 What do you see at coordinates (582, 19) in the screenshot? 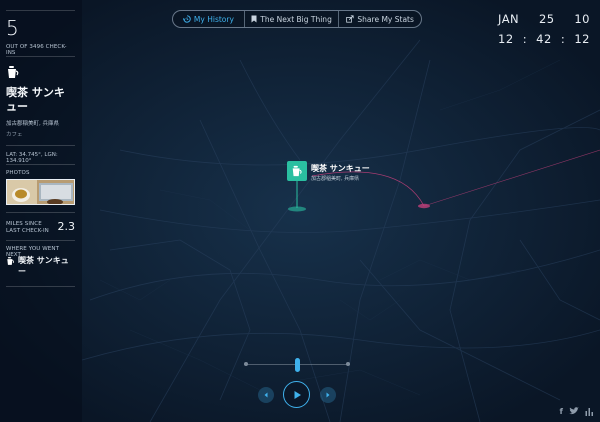
I see `clock-year: 10` at bounding box center [582, 19].